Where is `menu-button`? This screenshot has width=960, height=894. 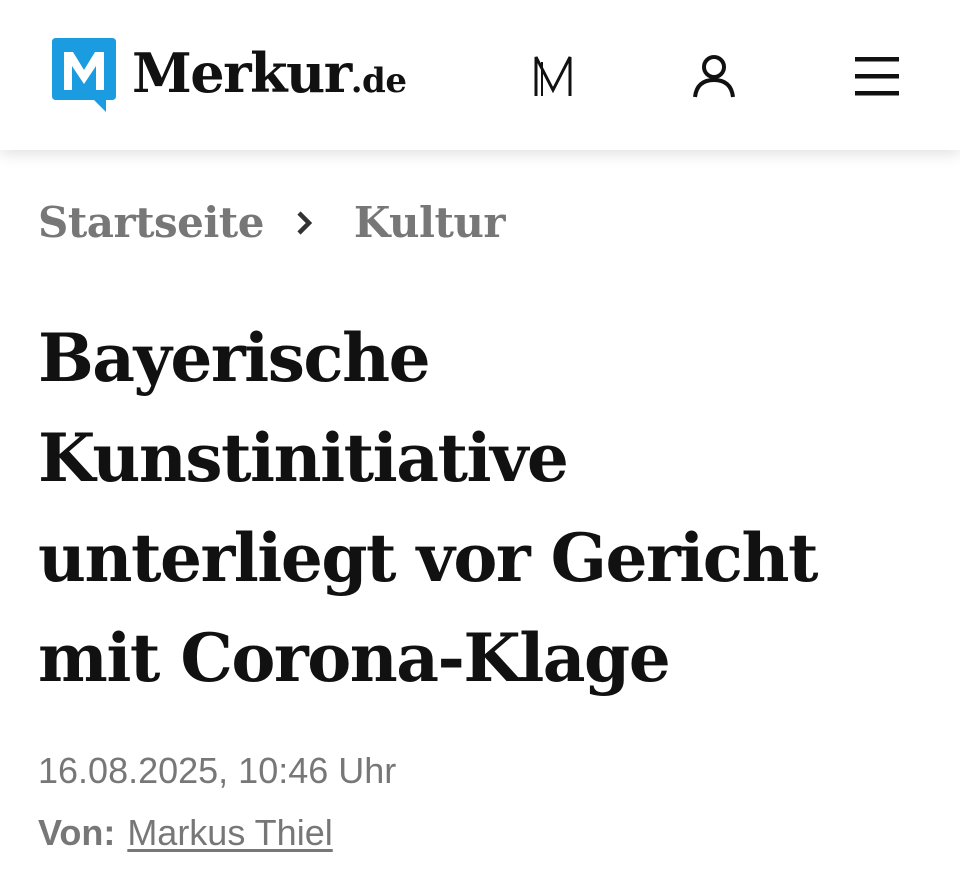 menu-button is located at coordinates (877, 76).